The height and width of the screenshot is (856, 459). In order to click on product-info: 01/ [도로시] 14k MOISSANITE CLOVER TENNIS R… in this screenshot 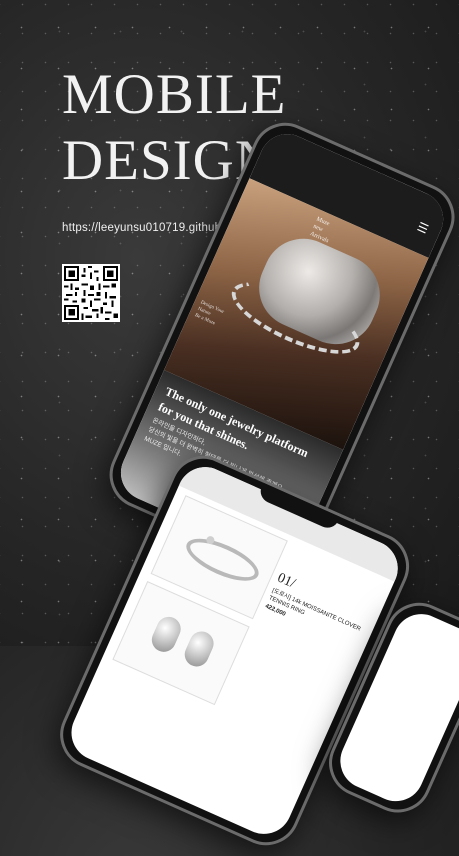, I will do `click(323, 612)`.